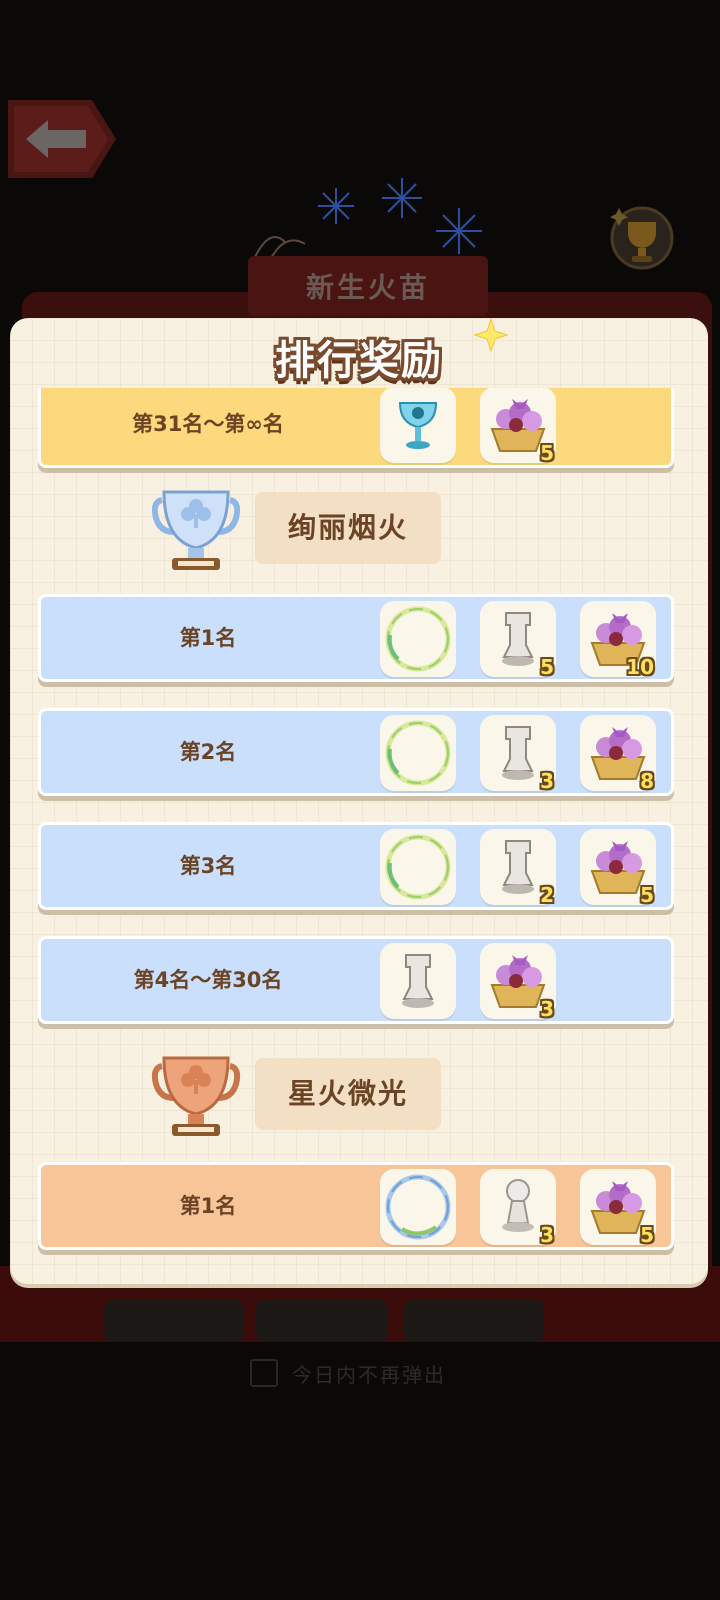  I want to click on crystal-goblet-icon, so click(418, 425).